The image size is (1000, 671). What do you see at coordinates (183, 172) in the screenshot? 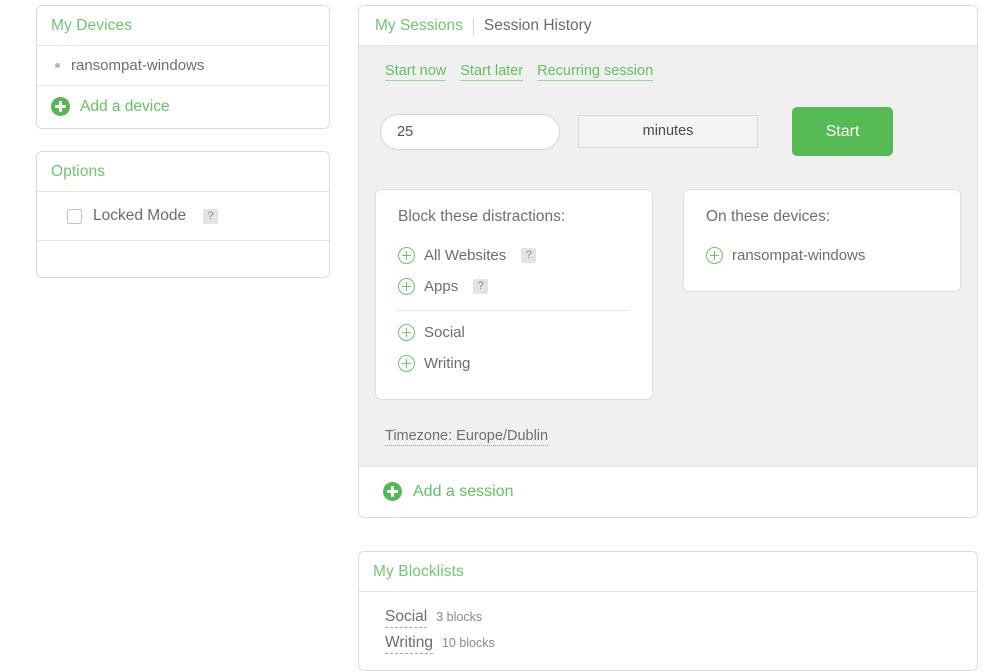
I see `options-header: Options` at bounding box center [183, 172].